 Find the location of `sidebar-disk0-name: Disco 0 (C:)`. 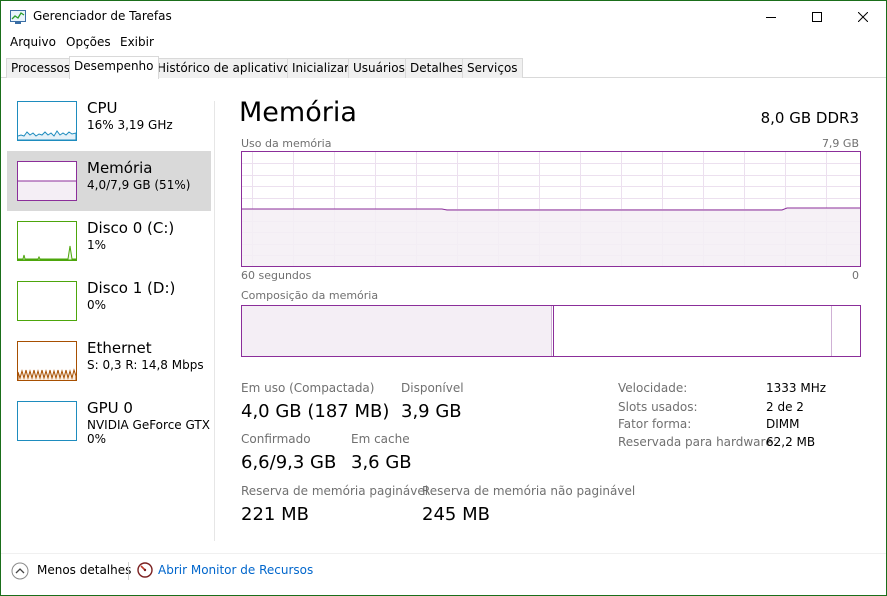

sidebar-disk0-name: Disco 0 (C:) is located at coordinates (131, 228).